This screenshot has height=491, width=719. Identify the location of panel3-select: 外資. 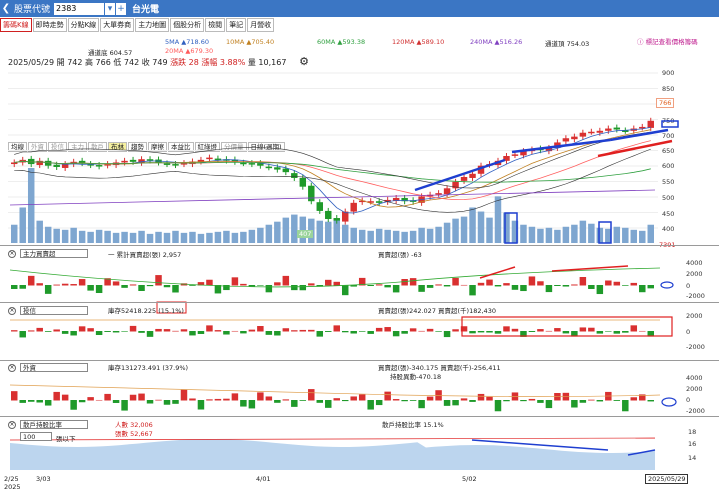
(54, 367).